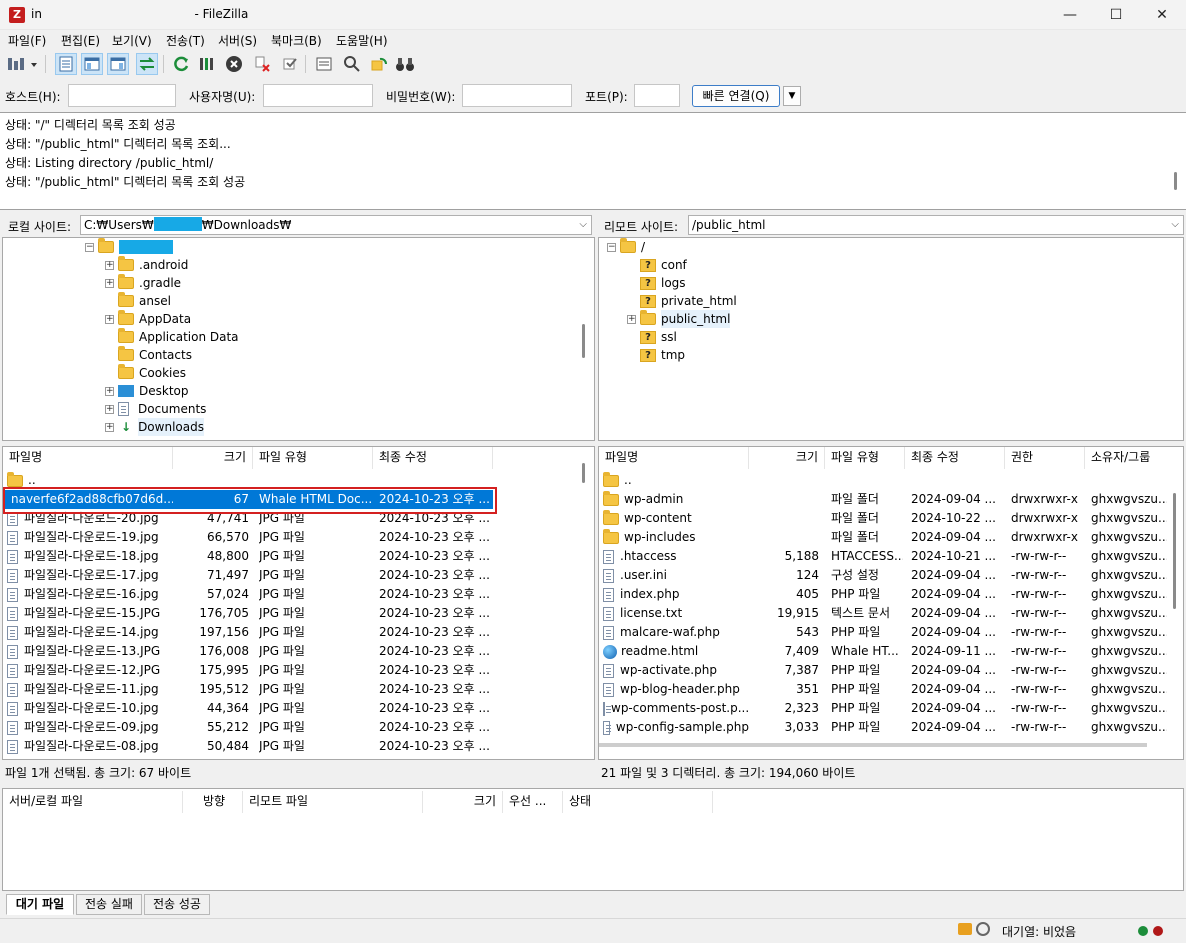 The width and height of the screenshot is (1186, 943). Describe the element at coordinates (27, 40) in the screenshot. I see `menu-file: 파일(F)` at that location.